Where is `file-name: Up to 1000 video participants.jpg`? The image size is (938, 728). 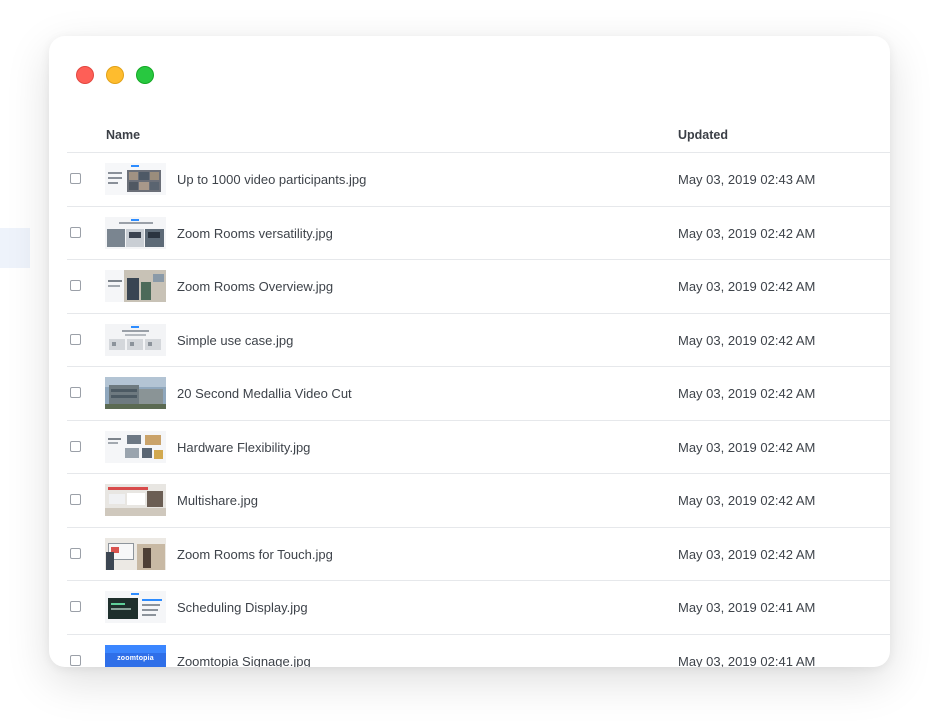
file-name: Up to 1000 video participants.jpg is located at coordinates (271, 179).